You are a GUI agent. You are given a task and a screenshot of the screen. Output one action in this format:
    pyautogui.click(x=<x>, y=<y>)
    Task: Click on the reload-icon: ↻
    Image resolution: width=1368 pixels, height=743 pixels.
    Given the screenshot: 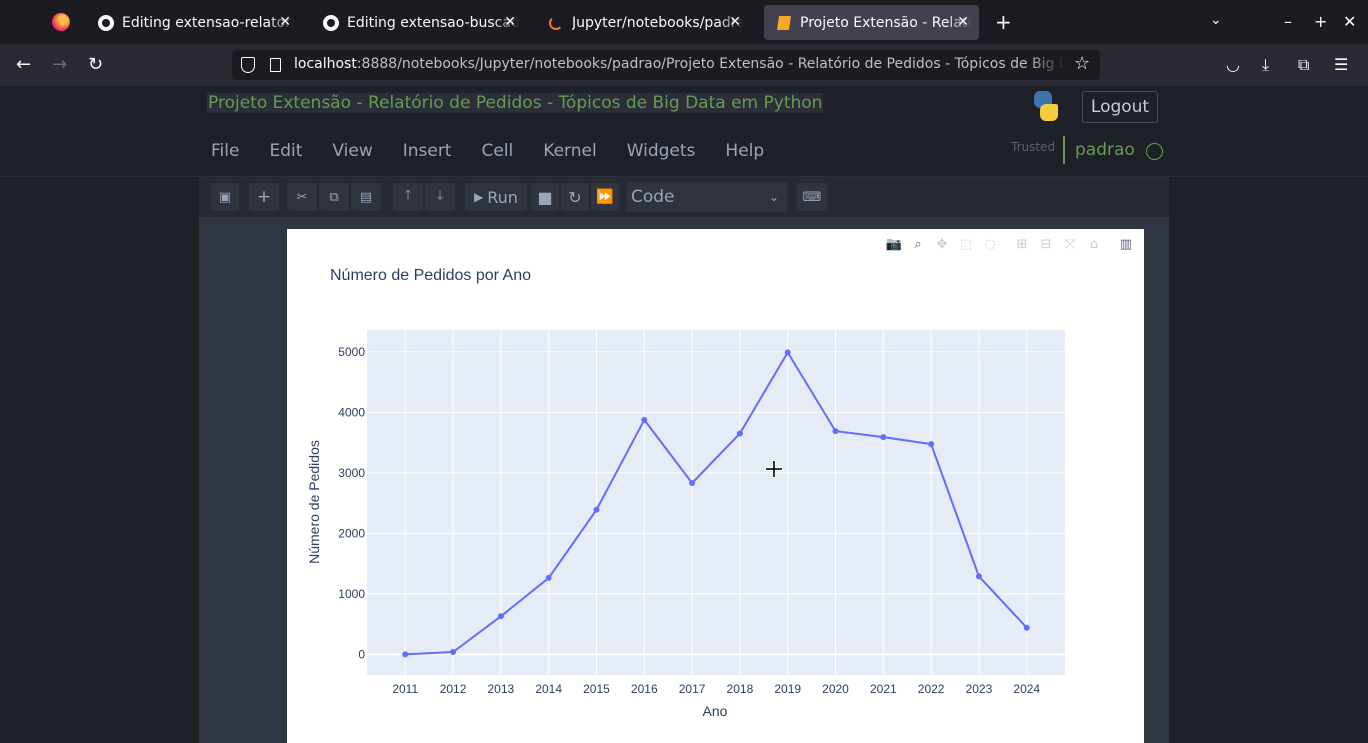 What is the action you would take?
    pyautogui.click(x=95, y=65)
    